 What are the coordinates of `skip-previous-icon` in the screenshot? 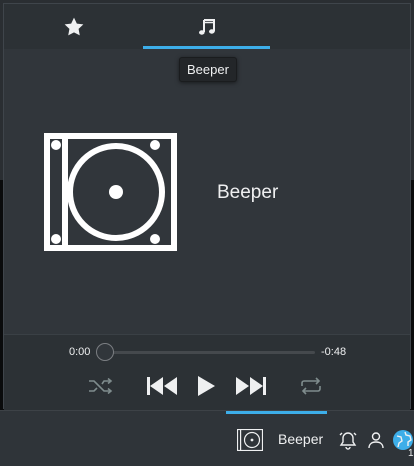 It's located at (162, 386).